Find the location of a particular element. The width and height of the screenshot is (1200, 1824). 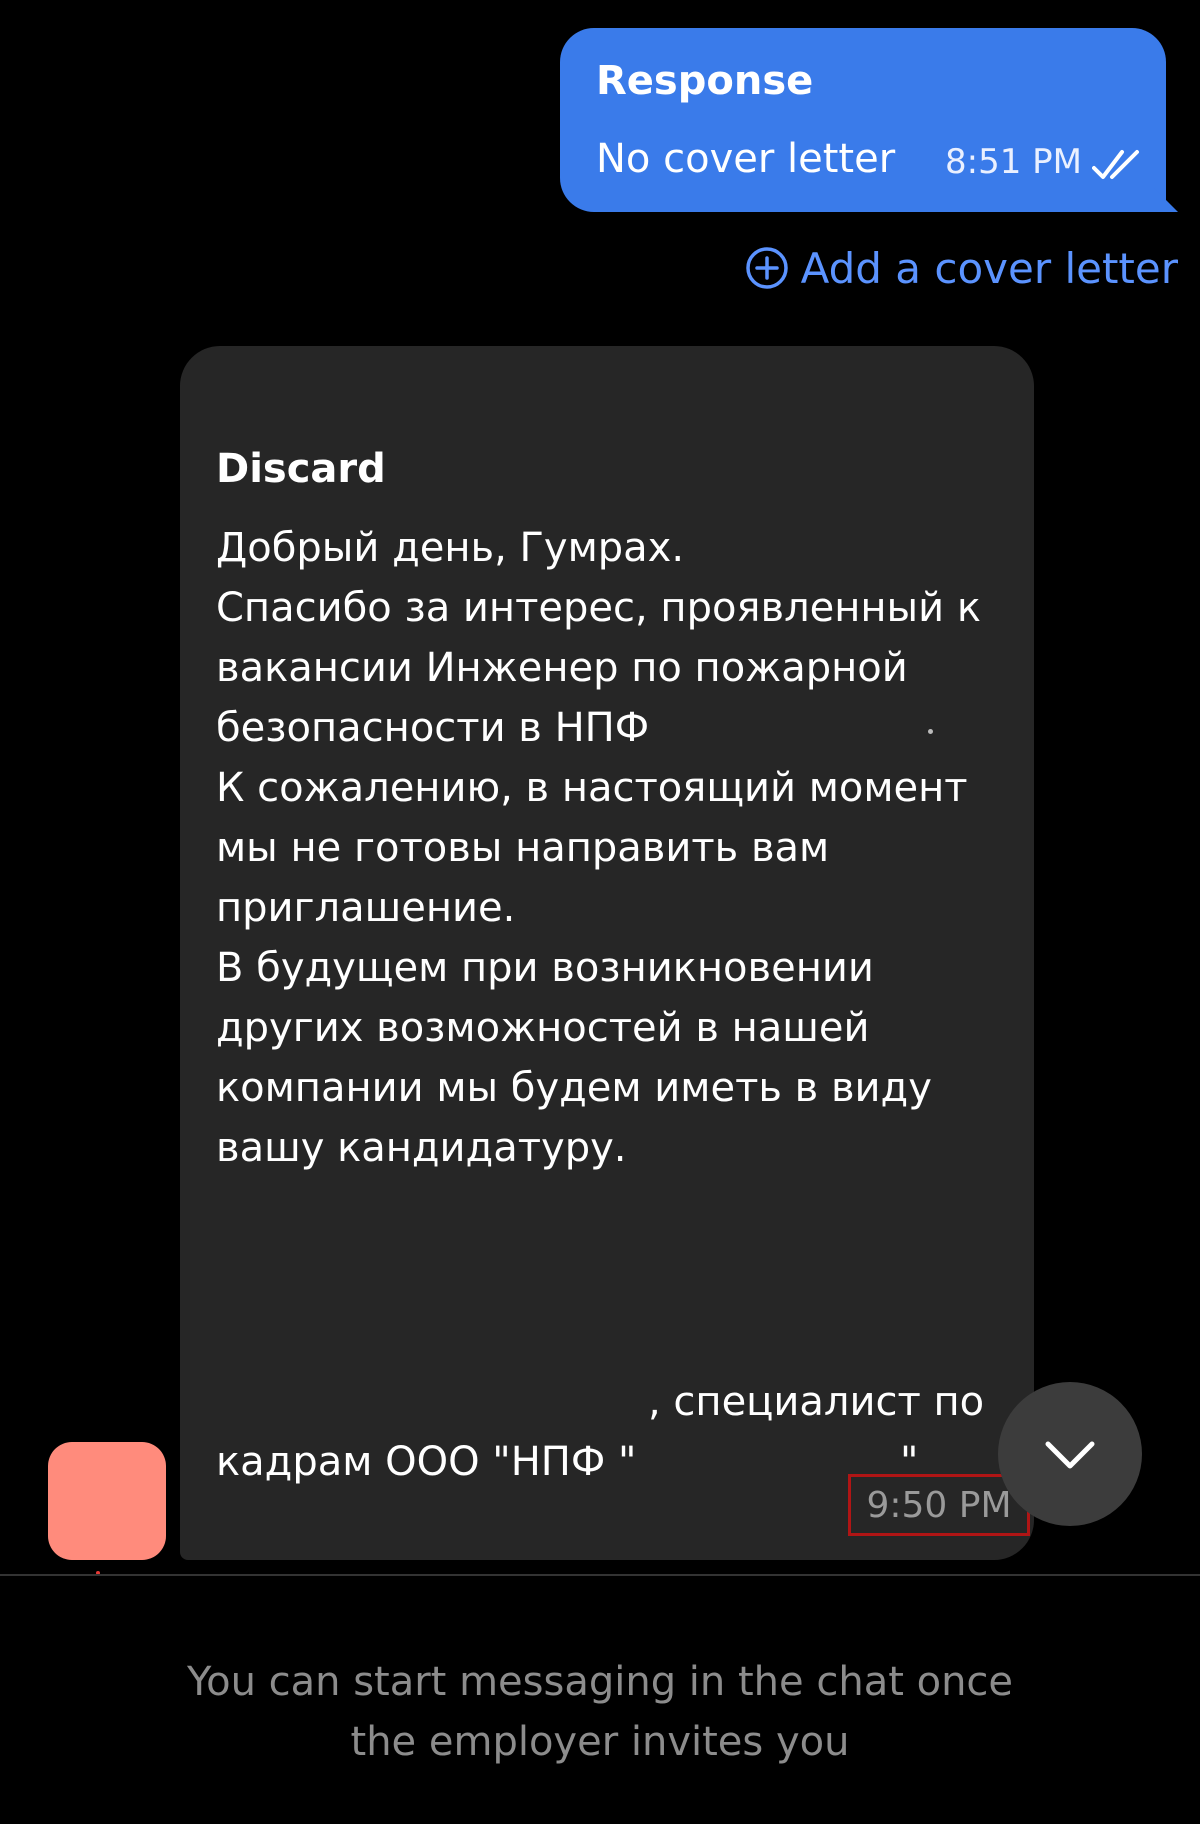

chevron-down-icon is located at coordinates (1070, 1455).